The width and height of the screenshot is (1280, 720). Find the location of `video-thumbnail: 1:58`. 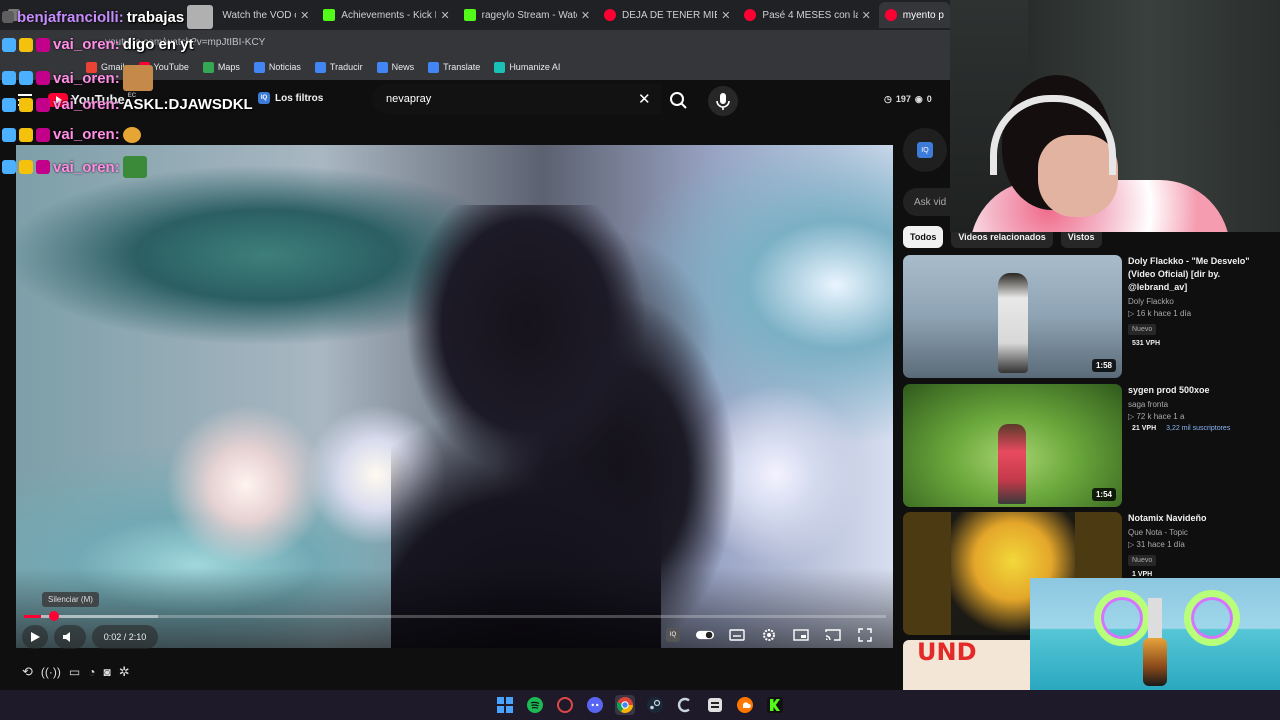

video-thumbnail: 1:58 is located at coordinates (1012, 316).